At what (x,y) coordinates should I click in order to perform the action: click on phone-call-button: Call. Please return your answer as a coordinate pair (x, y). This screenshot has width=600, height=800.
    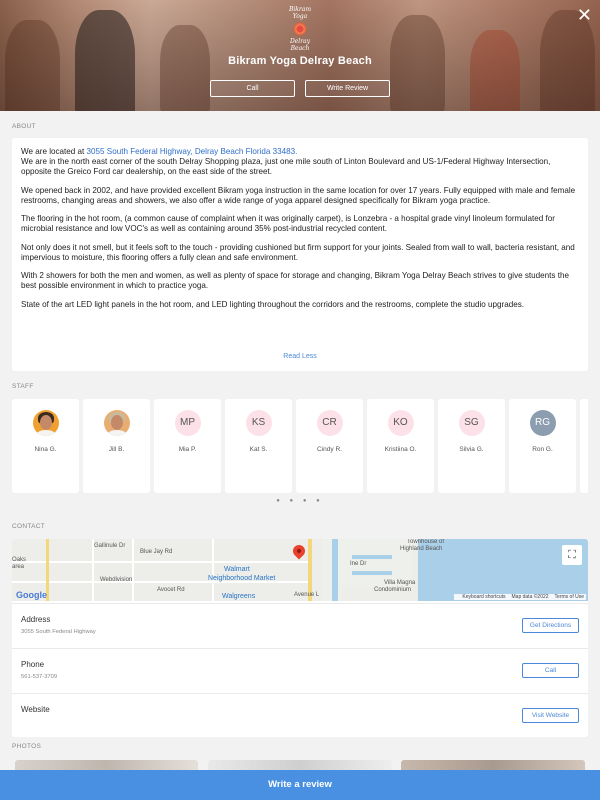
    Looking at the image, I should click on (550, 670).